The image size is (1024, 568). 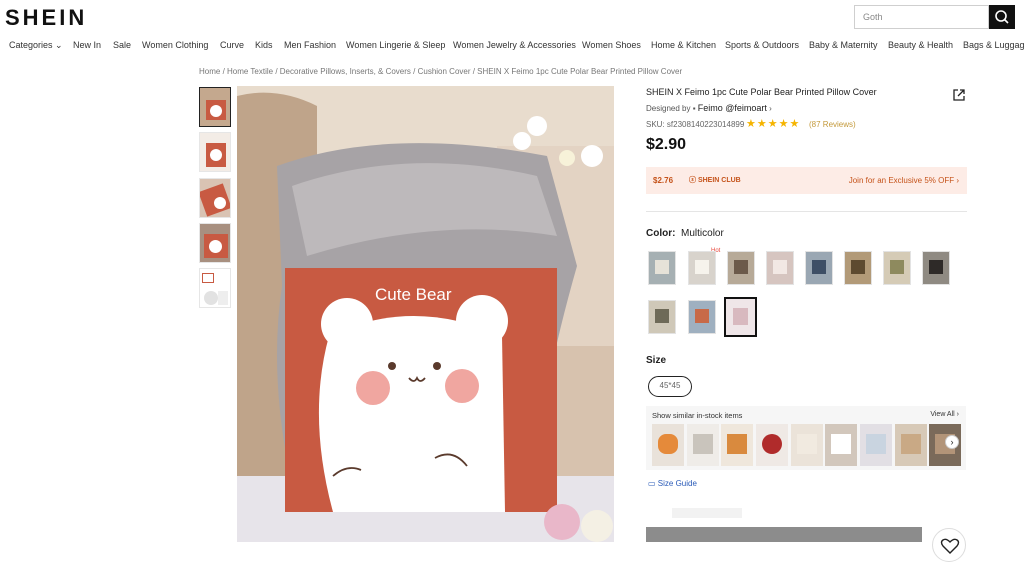 What do you see at coordinates (46, 18) in the screenshot?
I see `shein-logo: SHEIN` at bounding box center [46, 18].